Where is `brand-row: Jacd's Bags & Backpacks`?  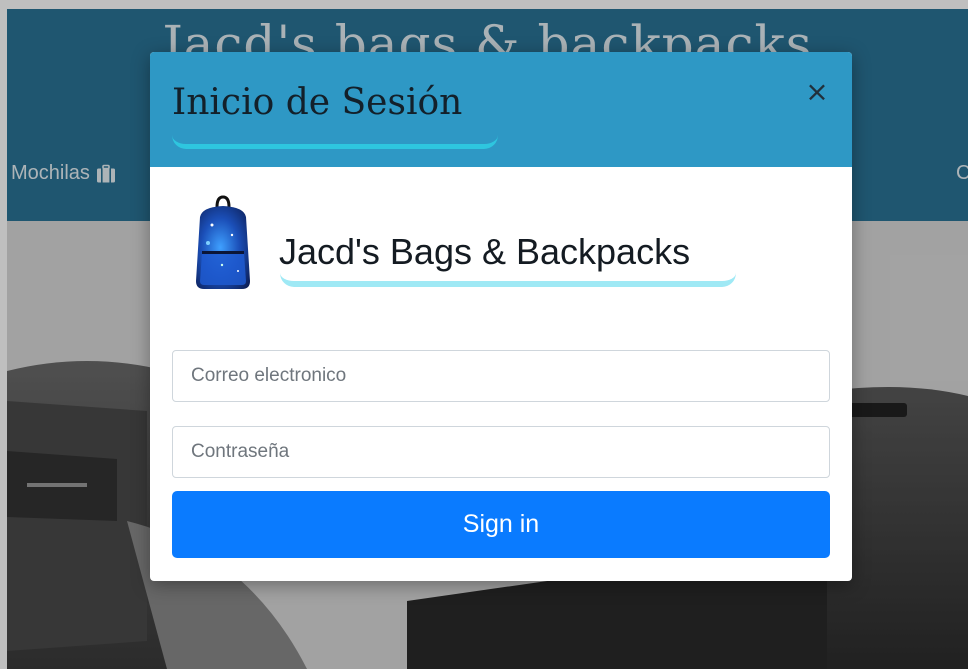 brand-row: Jacd's Bags & Backpacks is located at coordinates (502, 243).